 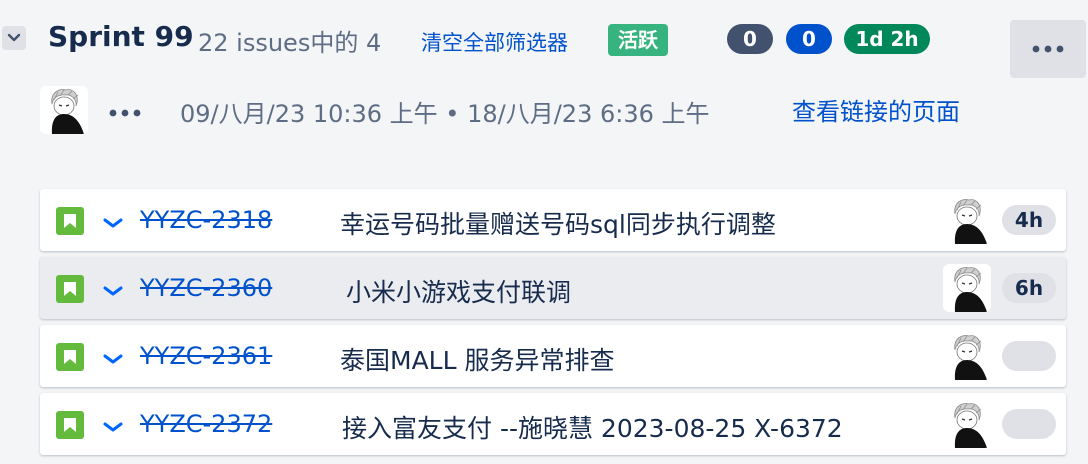 What do you see at coordinates (592, 428) in the screenshot?
I see `issue-summary: 接入富友支付 --施晓慧 2023-08-25 X-6372` at bounding box center [592, 428].